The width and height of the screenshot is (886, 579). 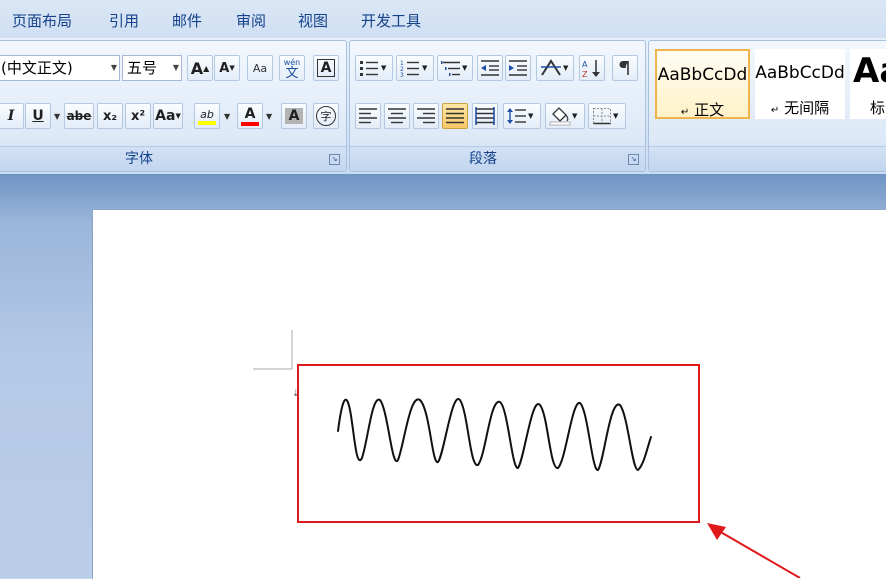 I want to click on ink-squiggle-drawing, so click(x=494, y=435).